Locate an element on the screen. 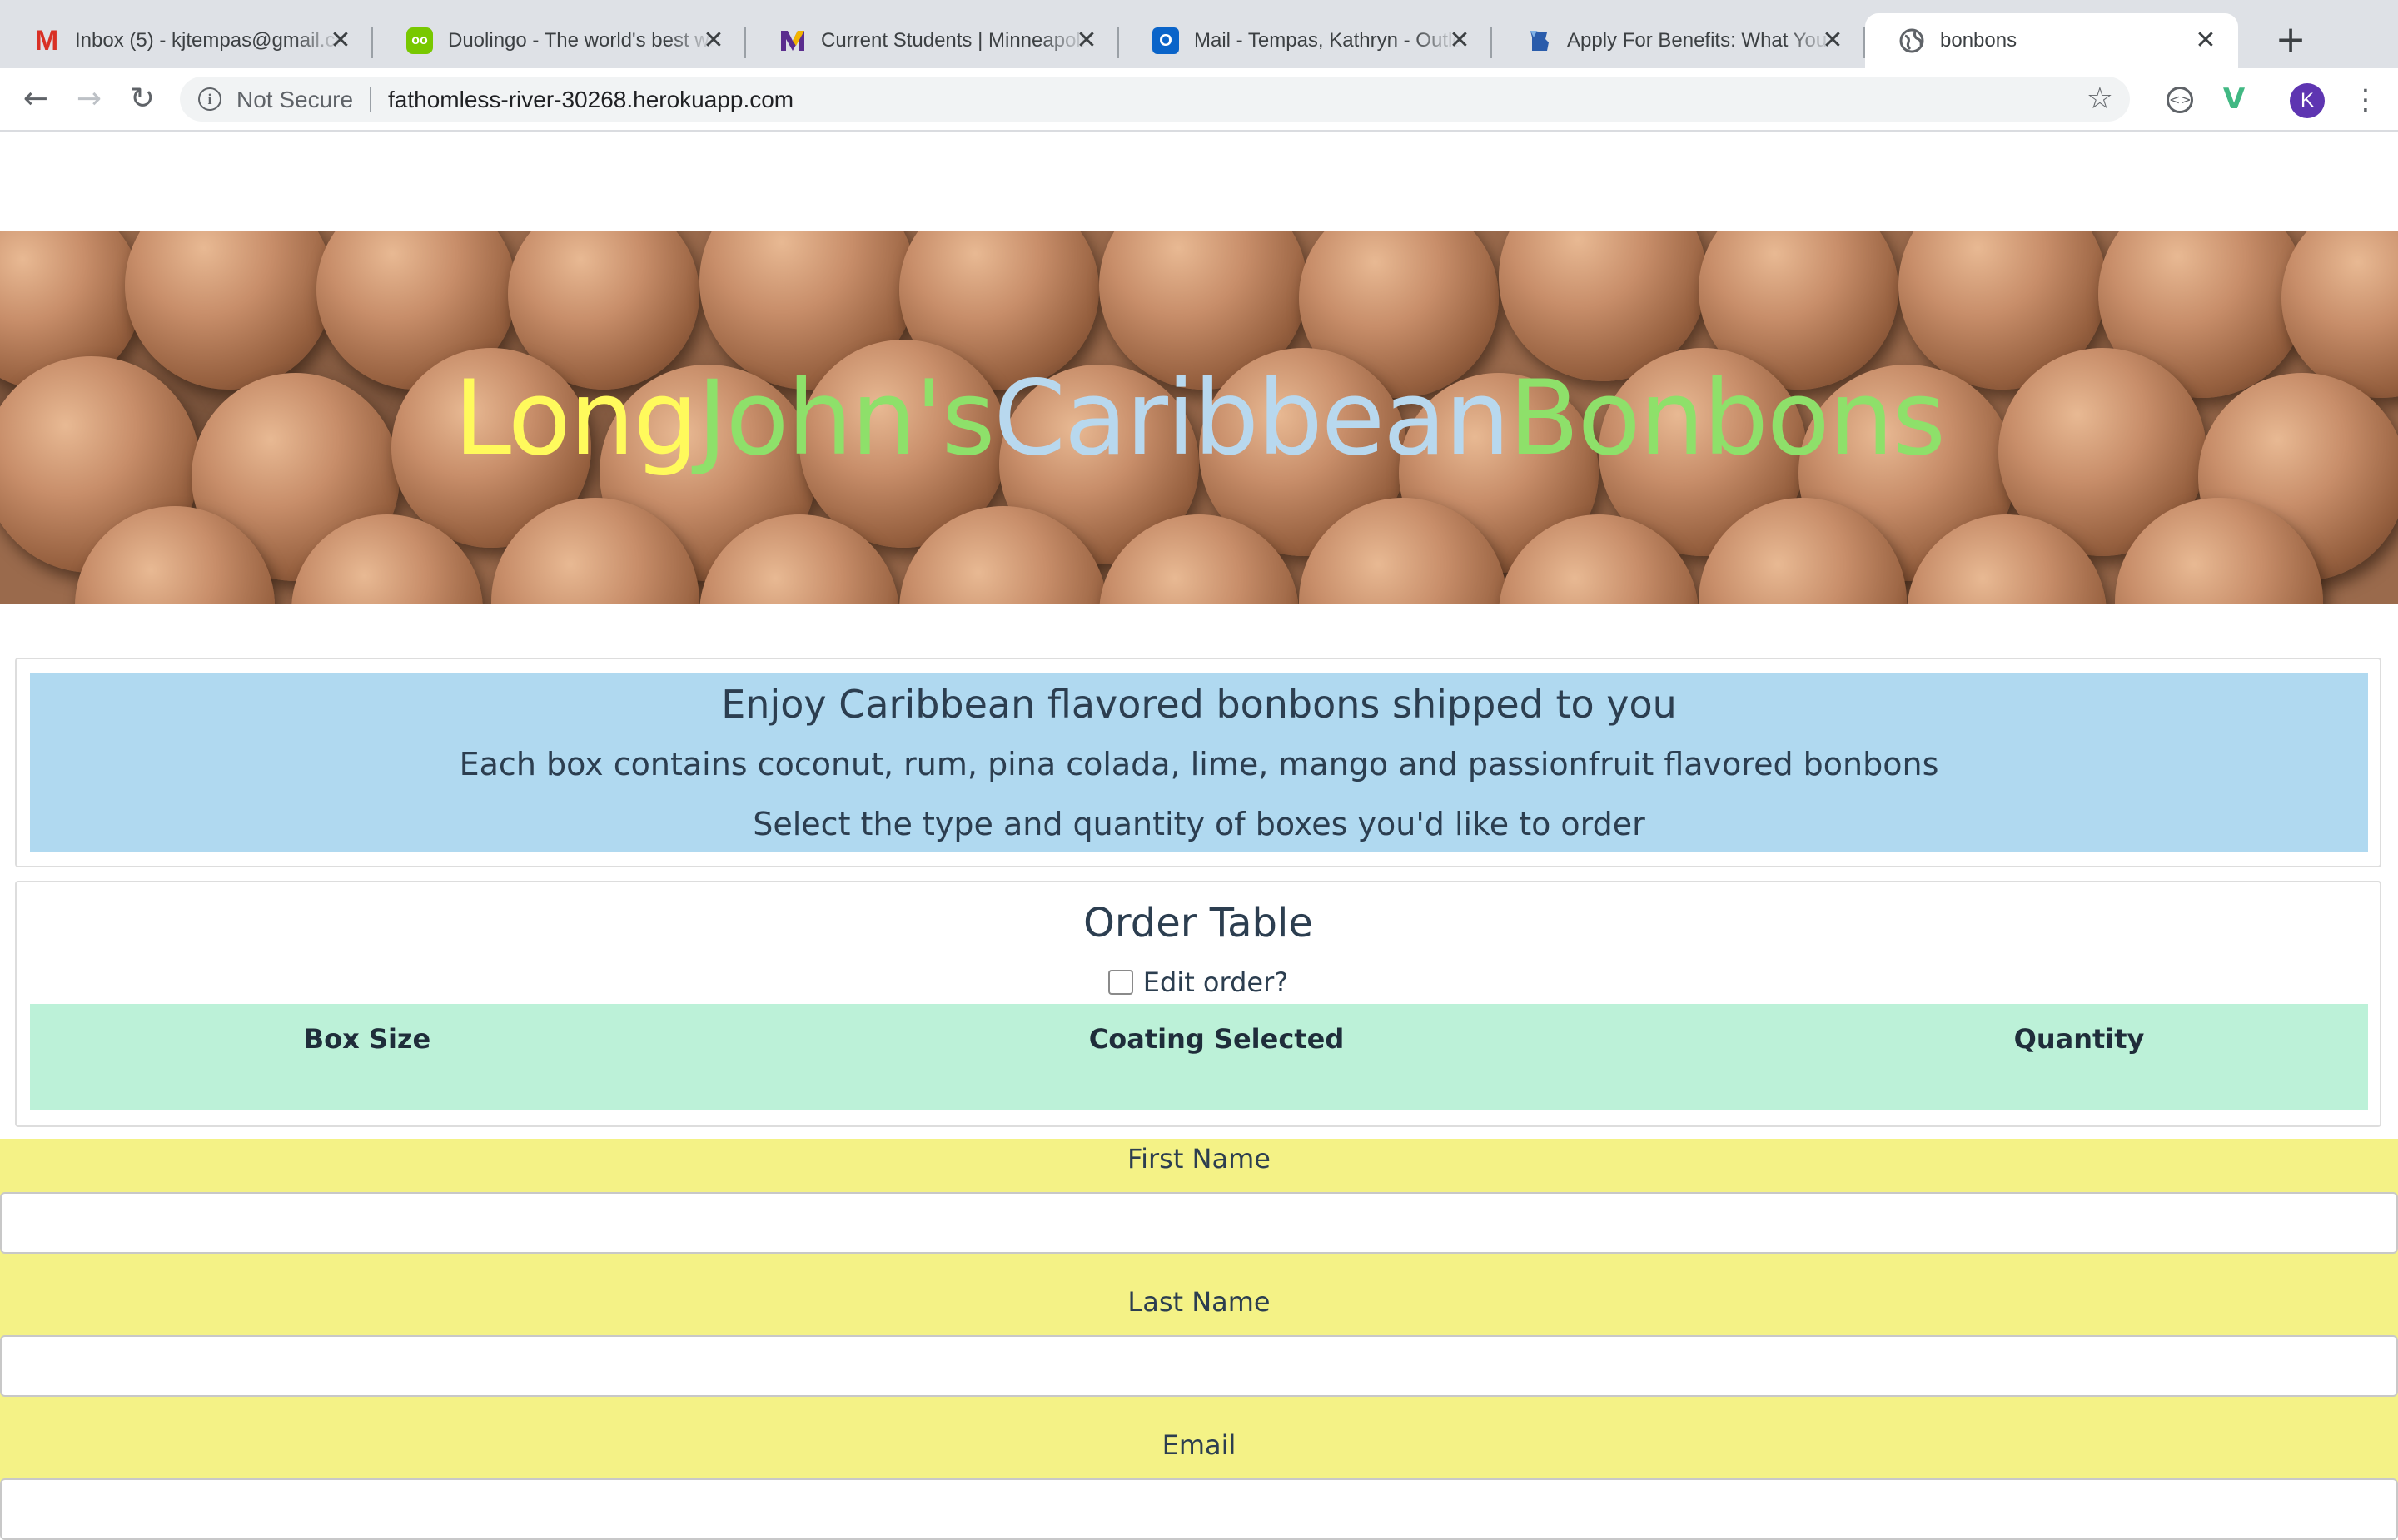 The width and height of the screenshot is (2398, 1540). hero-title-part: Long is located at coordinates (576, 419).